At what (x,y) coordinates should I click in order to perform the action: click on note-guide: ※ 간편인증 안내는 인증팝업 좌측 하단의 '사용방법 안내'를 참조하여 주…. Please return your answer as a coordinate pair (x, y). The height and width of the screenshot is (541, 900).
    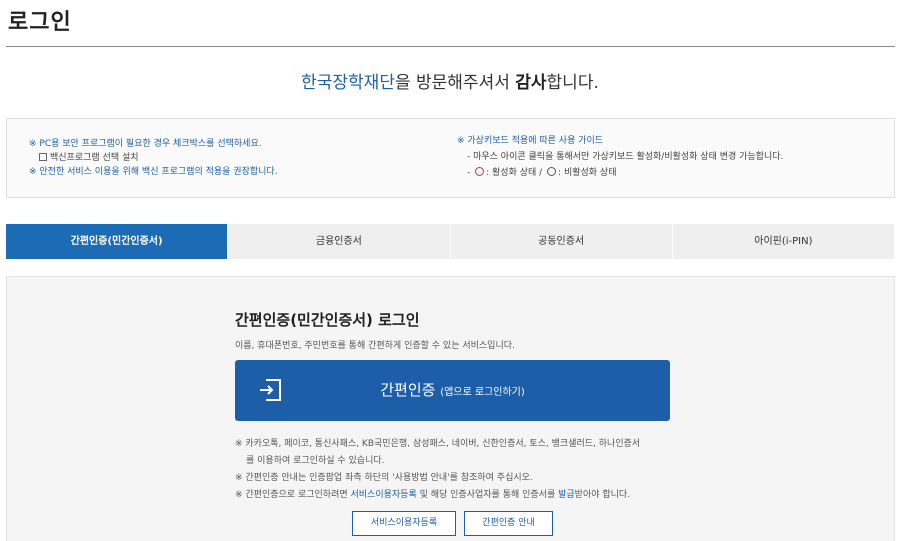
    Looking at the image, I should click on (384, 478).